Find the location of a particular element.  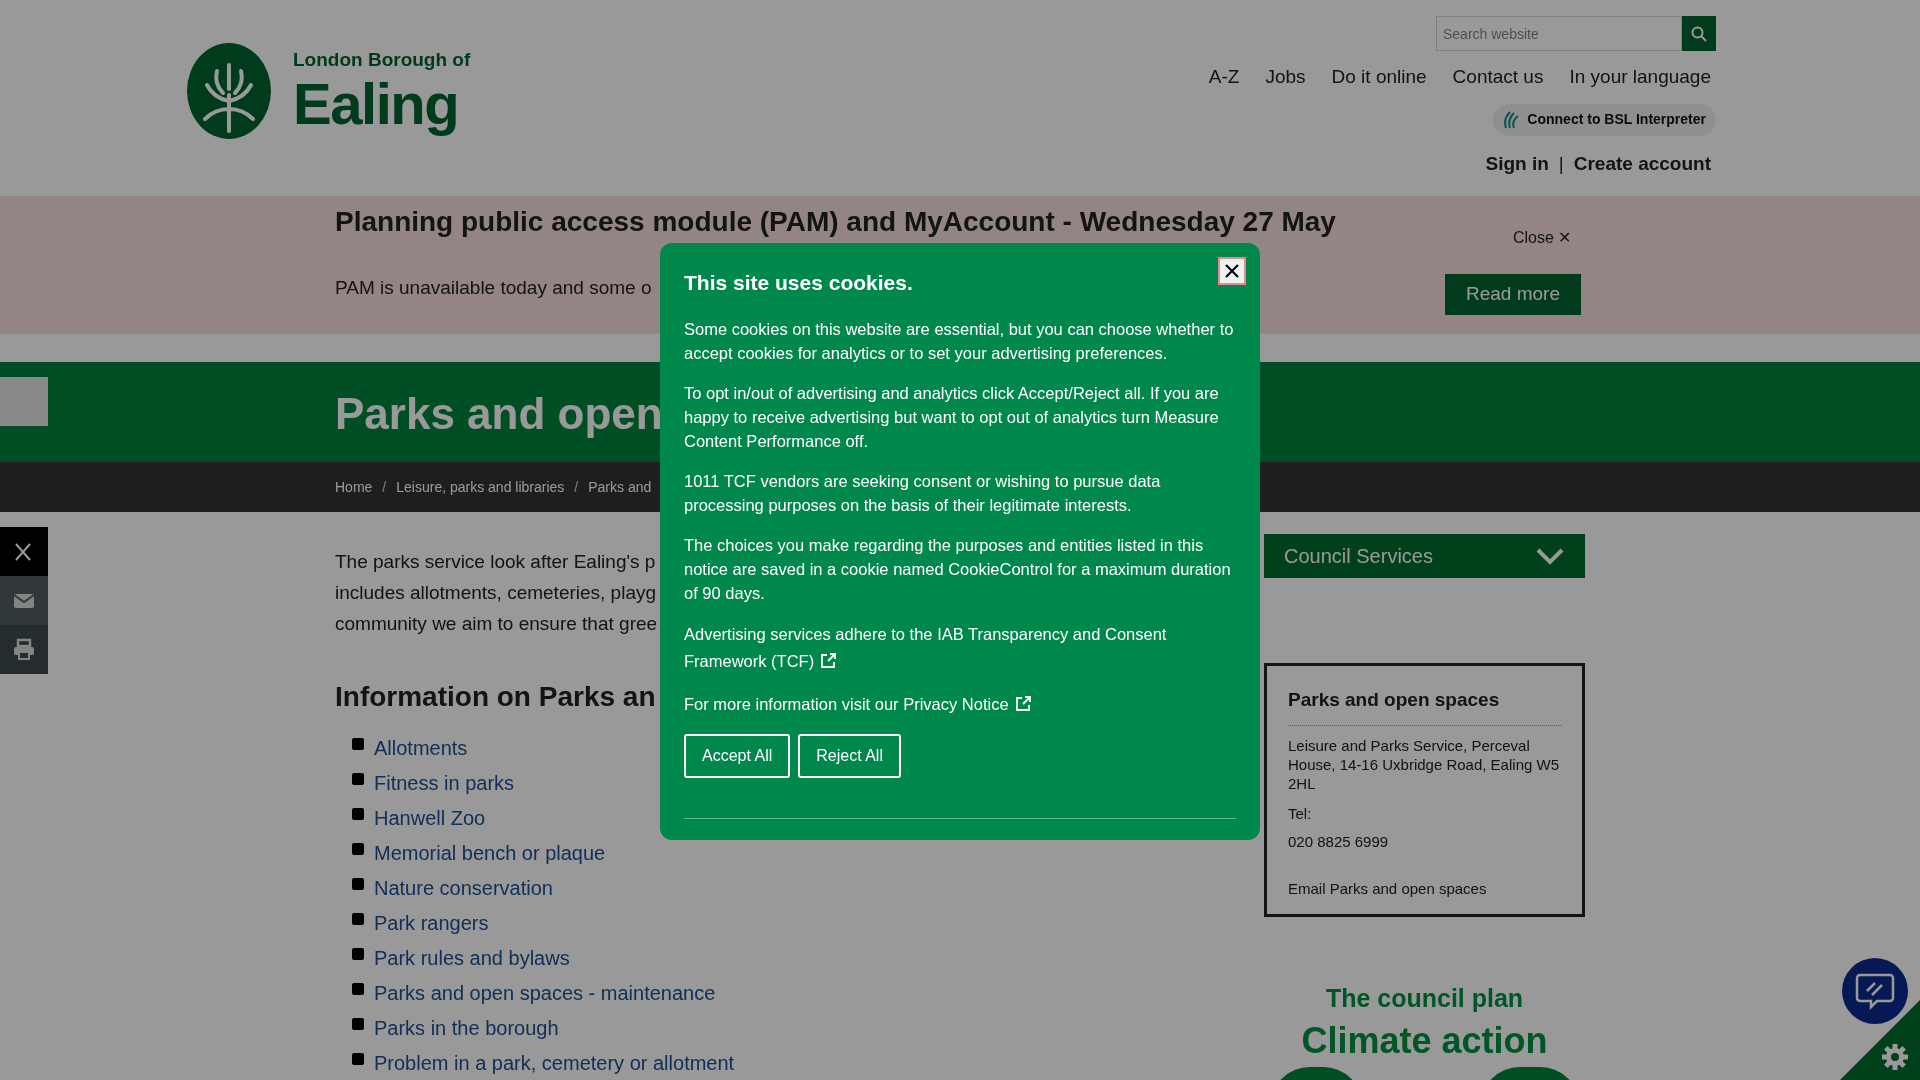

search-button is located at coordinates (1699, 33).